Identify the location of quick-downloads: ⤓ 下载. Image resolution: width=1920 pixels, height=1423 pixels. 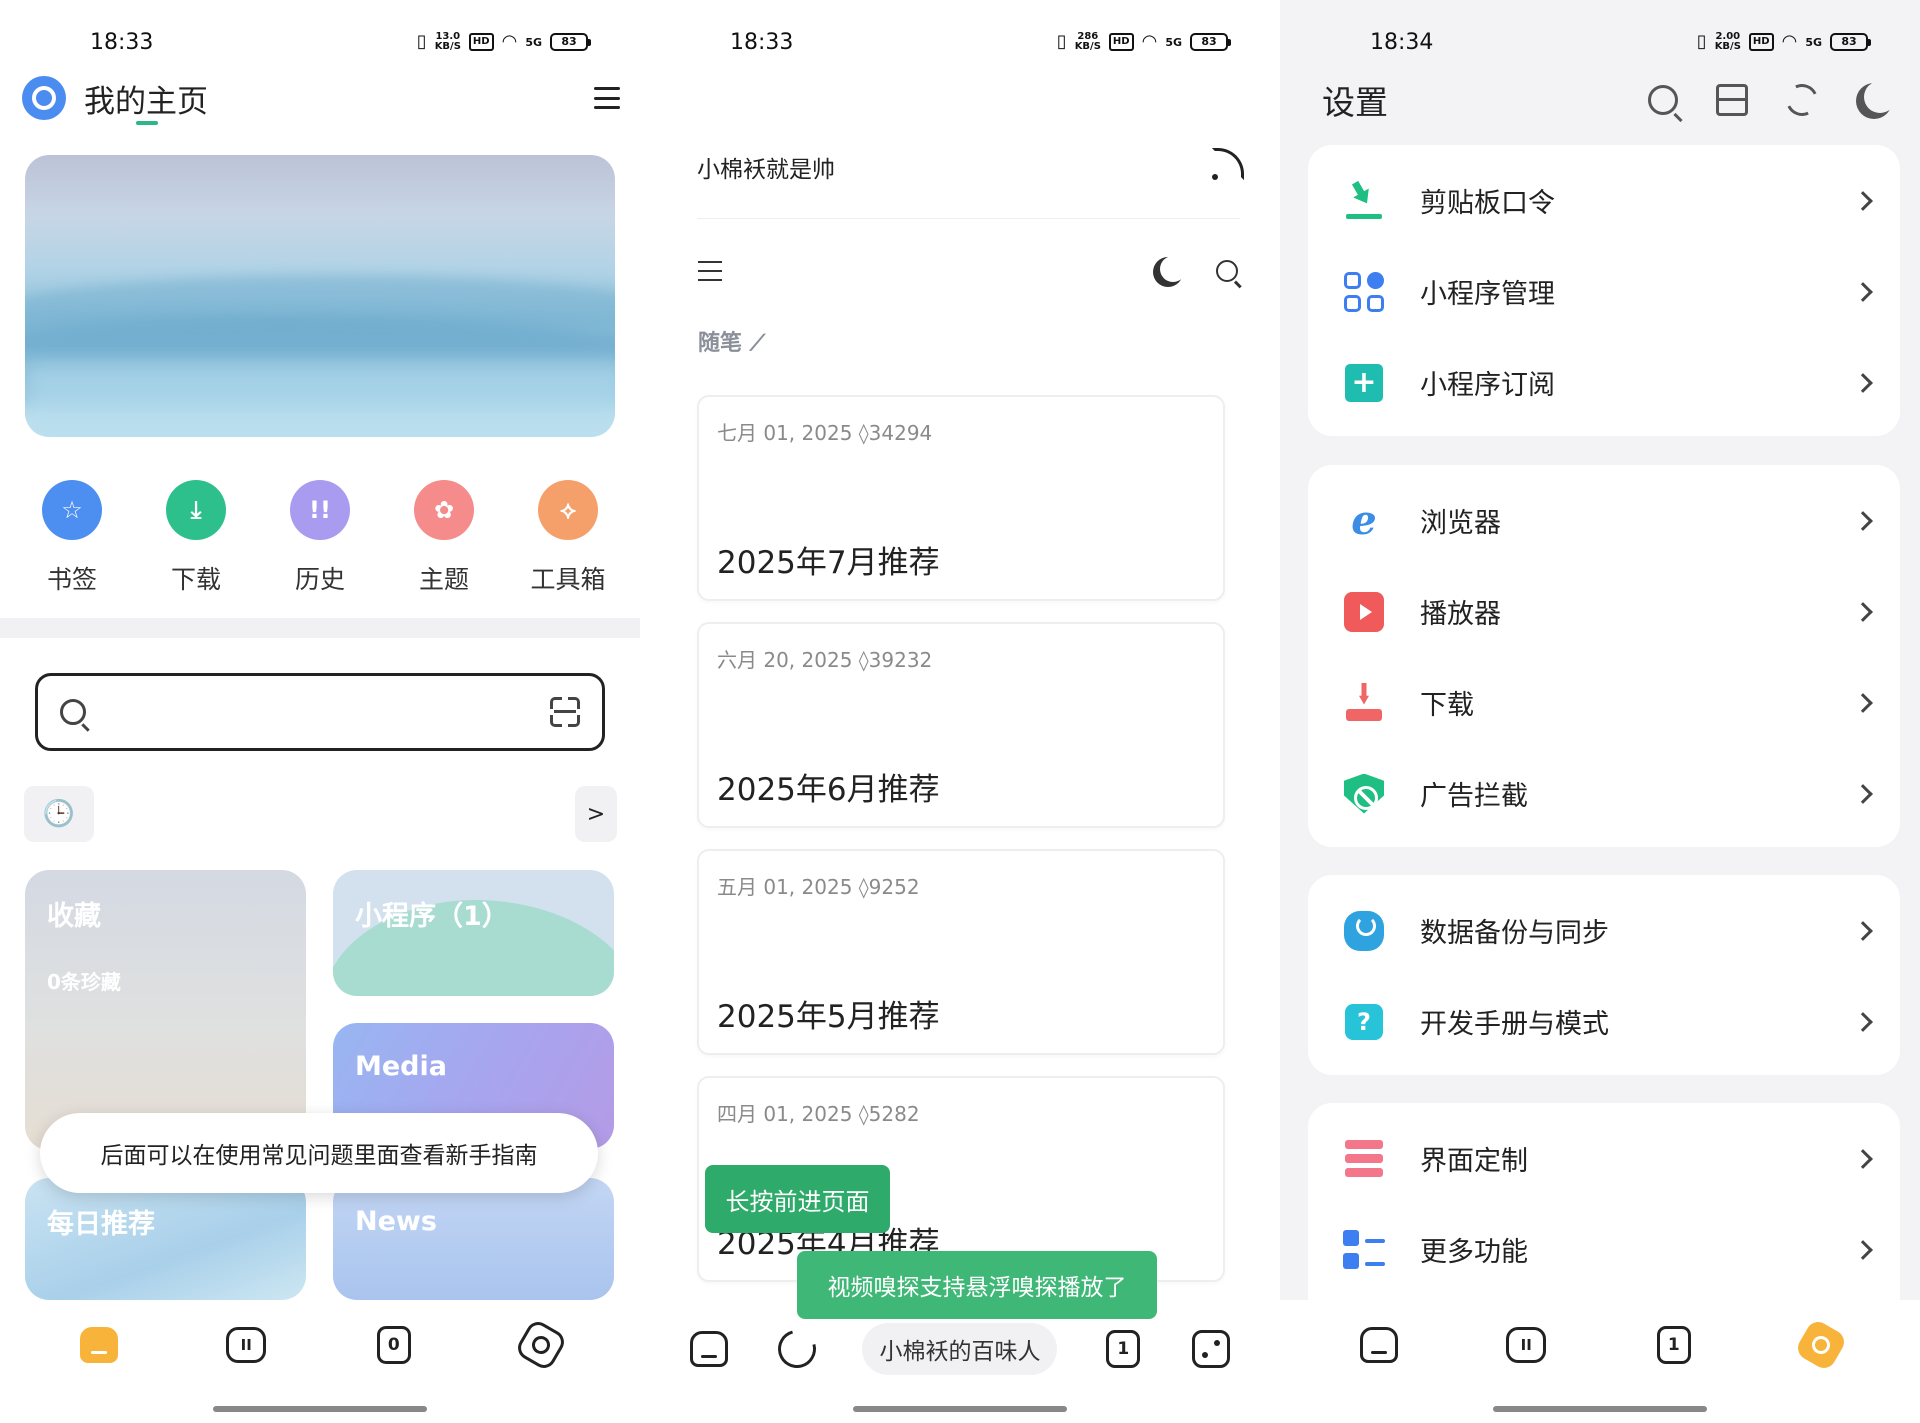
(196, 538).